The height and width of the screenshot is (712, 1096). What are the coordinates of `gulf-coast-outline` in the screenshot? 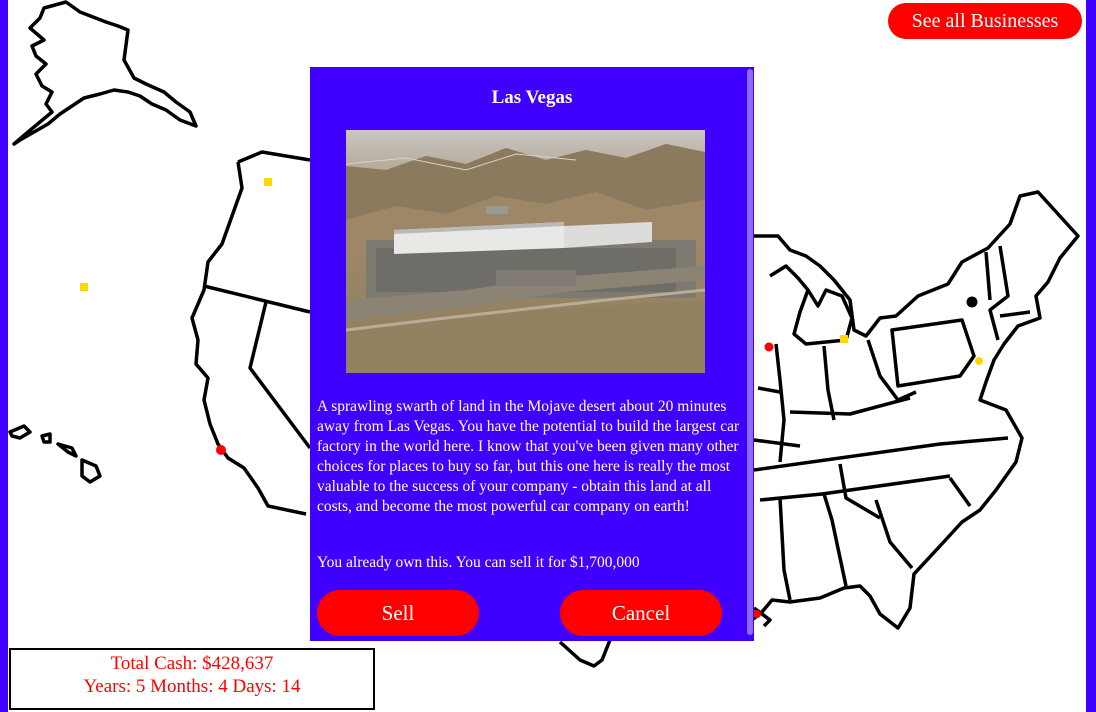 It's located at (585, 653).